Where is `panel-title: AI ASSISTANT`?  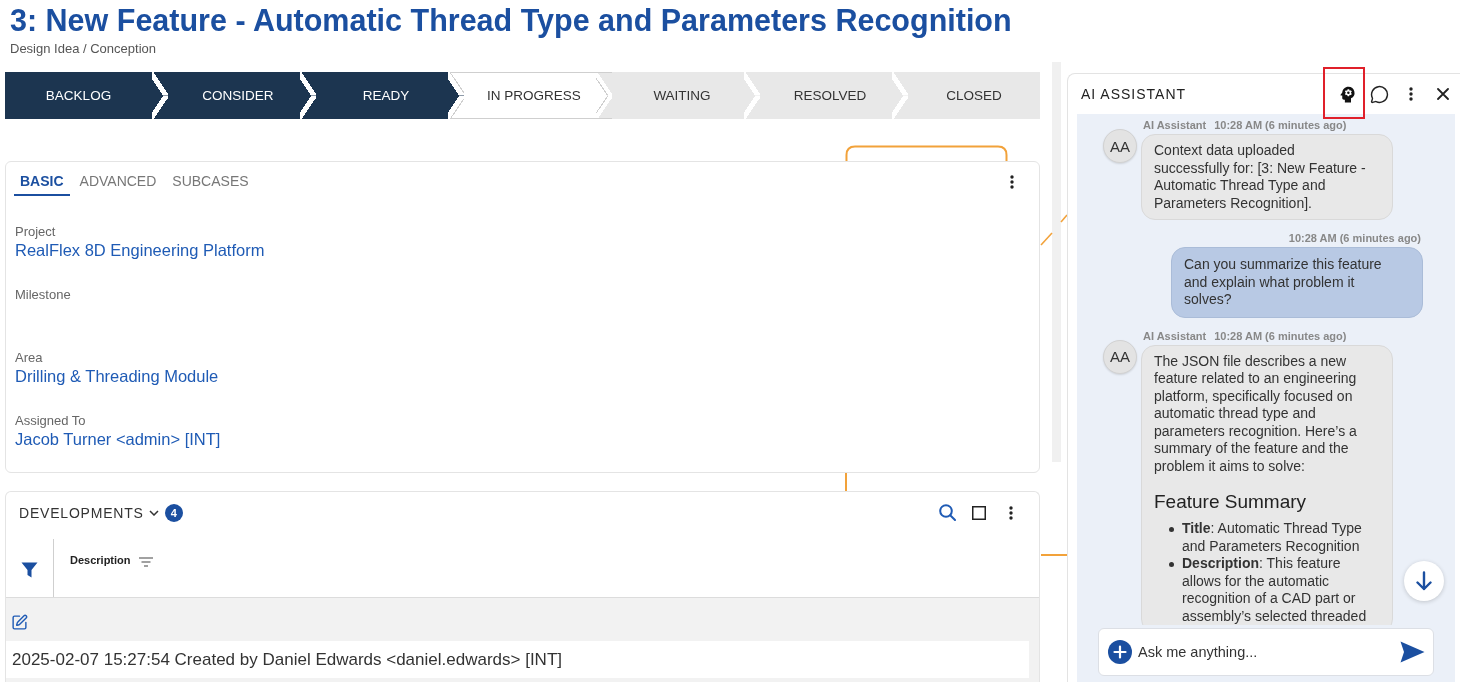 panel-title: AI ASSISTANT is located at coordinates (1134, 94).